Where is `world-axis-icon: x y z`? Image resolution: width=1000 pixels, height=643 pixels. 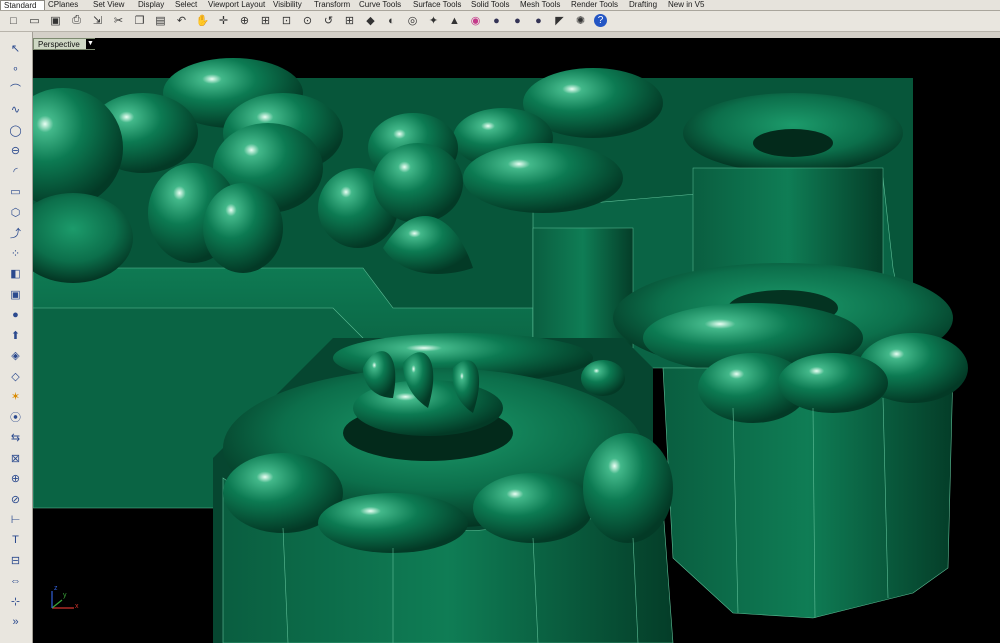
world-axis-icon: x y z is located at coordinates (64, 601).